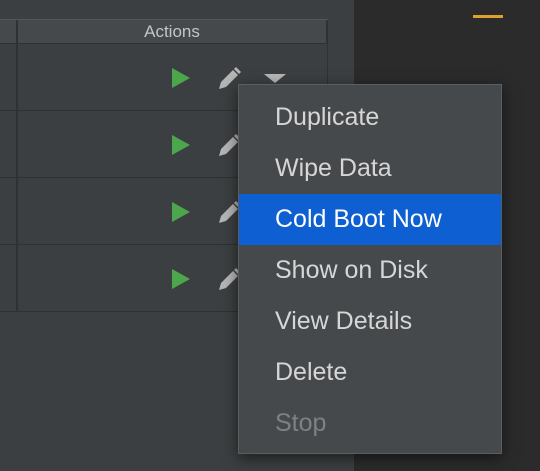 The width and height of the screenshot is (540, 471). Describe the element at coordinates (370, 372) in the screenshot. I see `menu-item-delete: Delete` at that location.